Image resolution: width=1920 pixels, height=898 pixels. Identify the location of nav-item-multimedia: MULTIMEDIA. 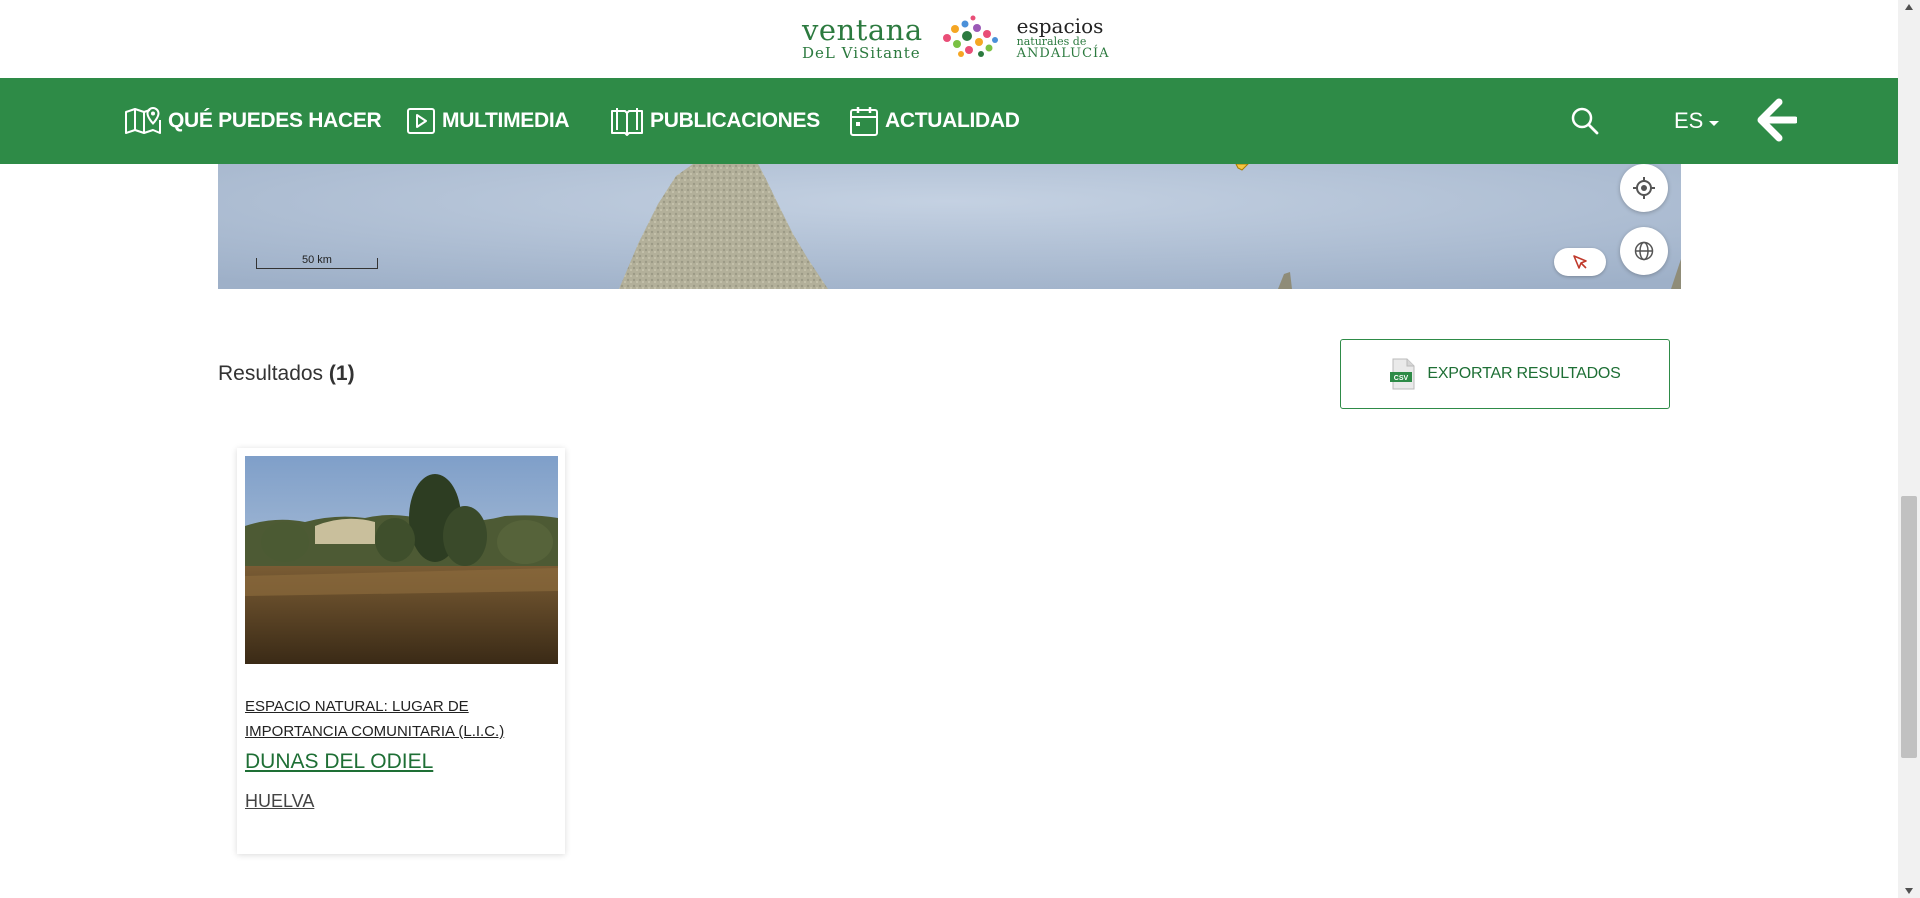
(488, 121).